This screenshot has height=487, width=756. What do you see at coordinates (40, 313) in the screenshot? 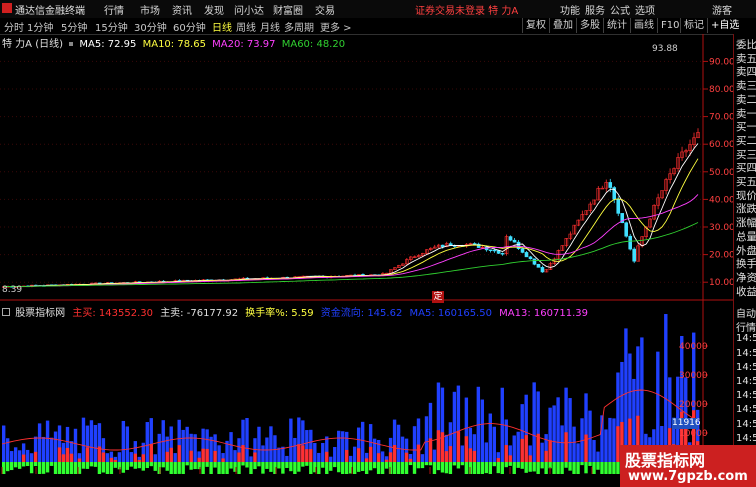
I see `indicator-name: 股票指标网` at bounding box center [40, 313].